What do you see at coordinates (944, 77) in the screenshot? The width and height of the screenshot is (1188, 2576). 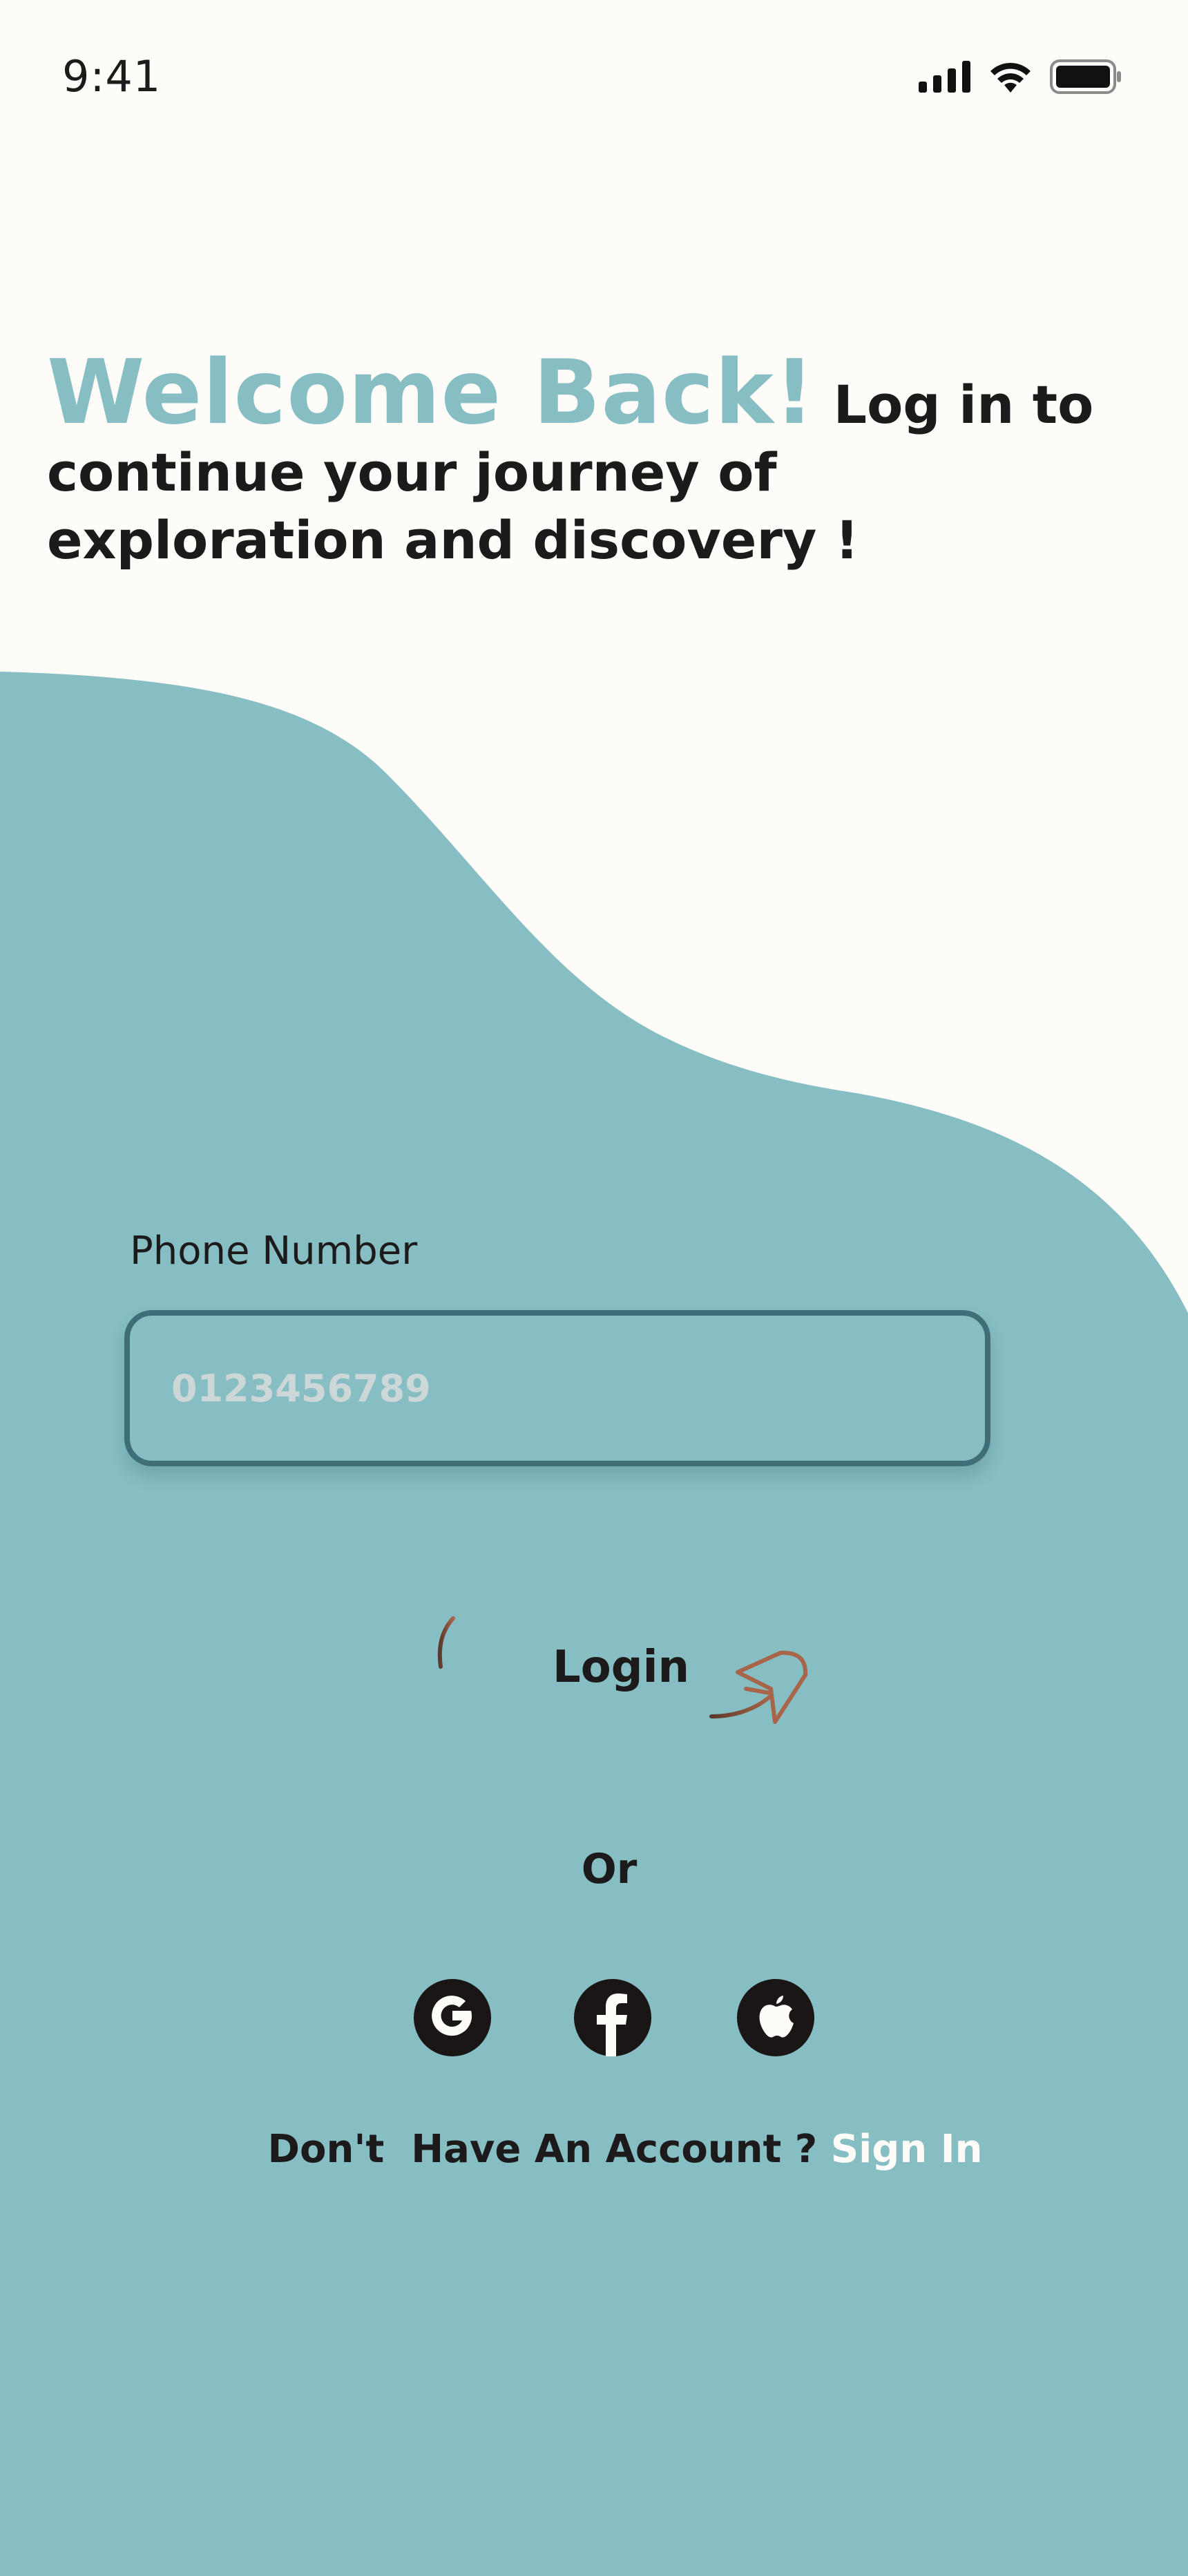 I see `cellular-signal-icon` at bounding box center [944, 77].